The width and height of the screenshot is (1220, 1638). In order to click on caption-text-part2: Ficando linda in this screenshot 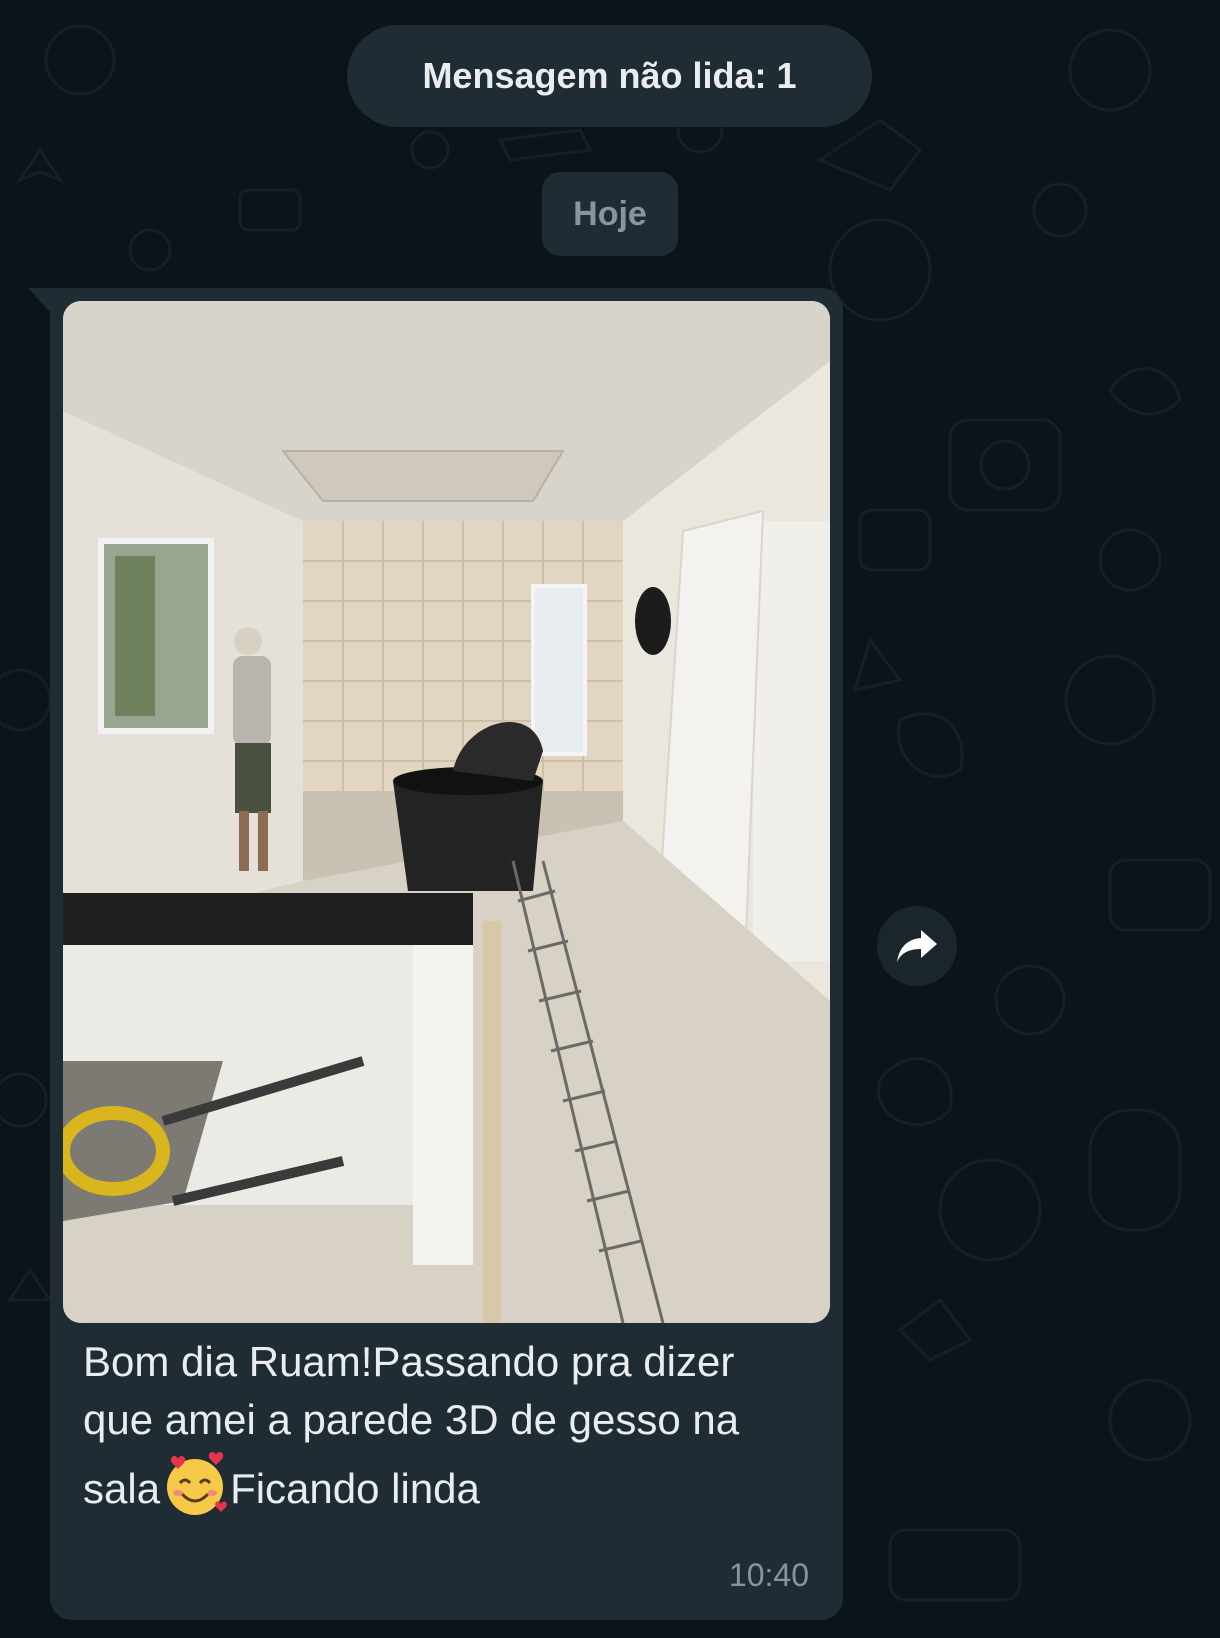, I will do `click(355, 1488)`.